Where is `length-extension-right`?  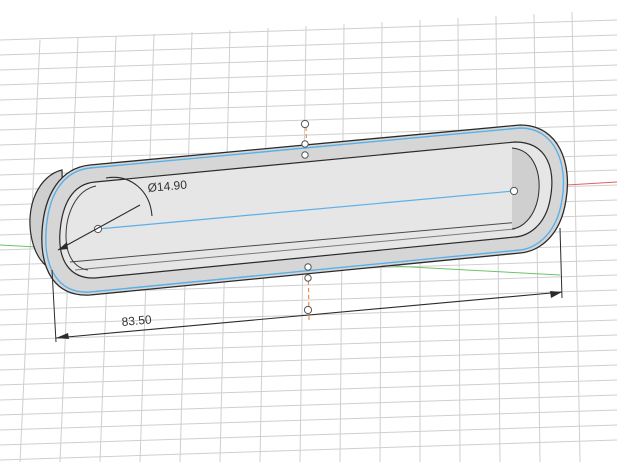
length-extension-right is located at coordinates (561, 263).